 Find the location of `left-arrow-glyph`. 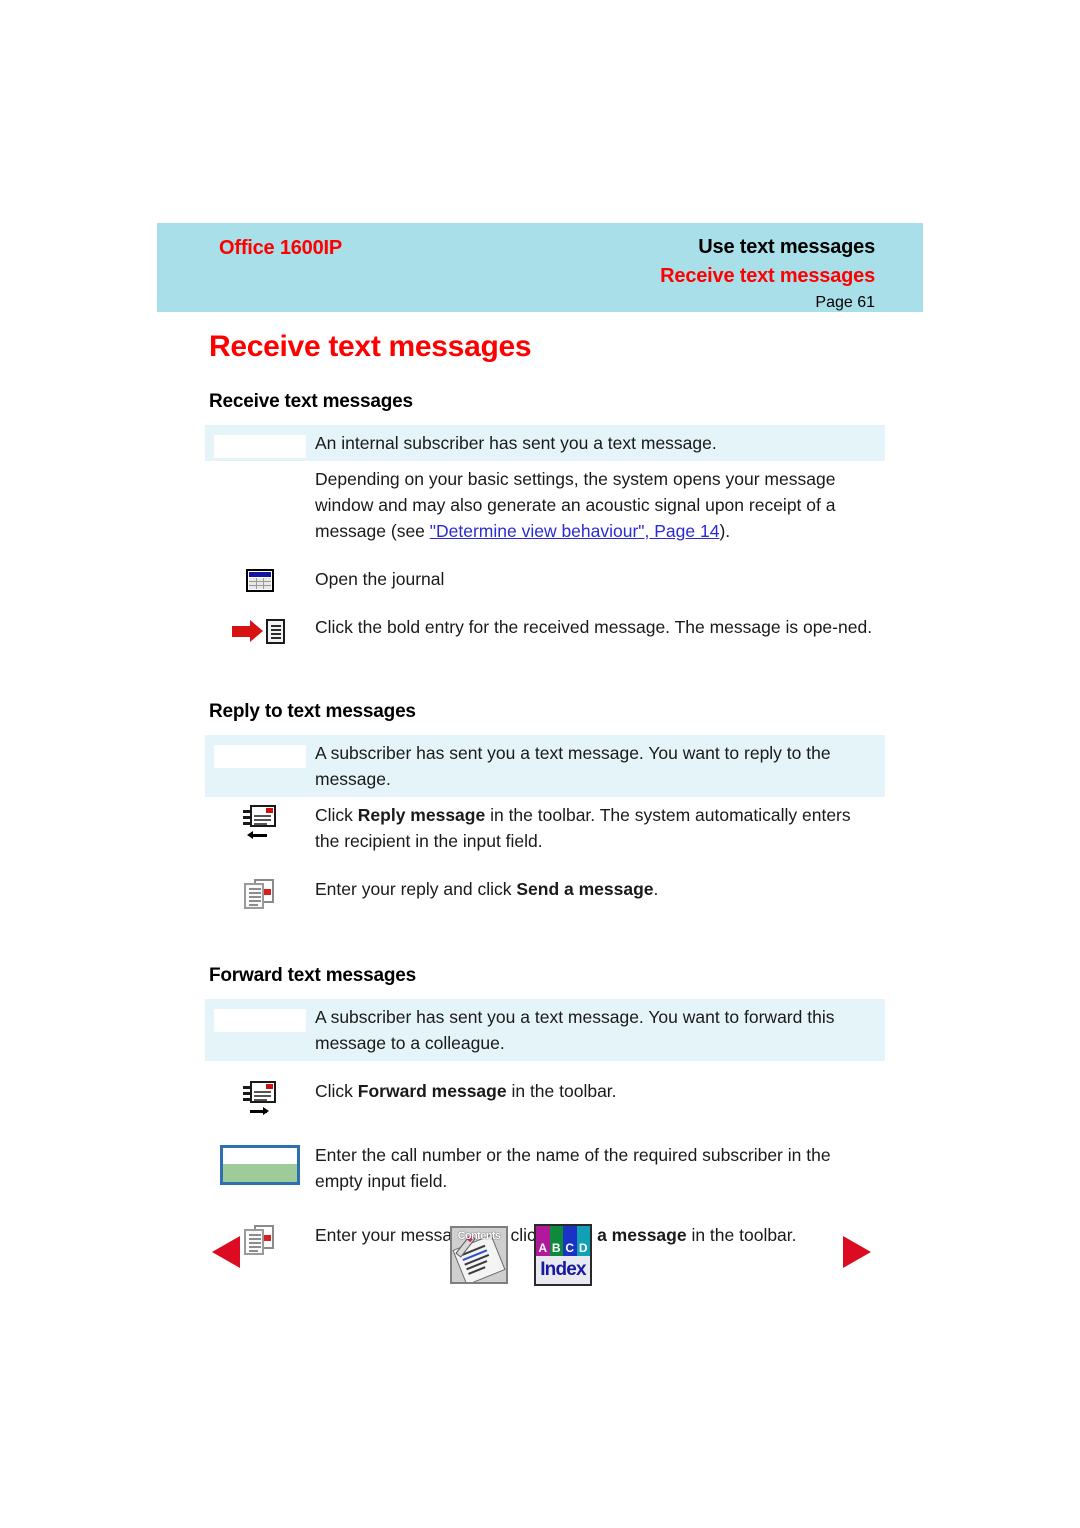

left-arrow-glyph is located at coordinates (258, 835).